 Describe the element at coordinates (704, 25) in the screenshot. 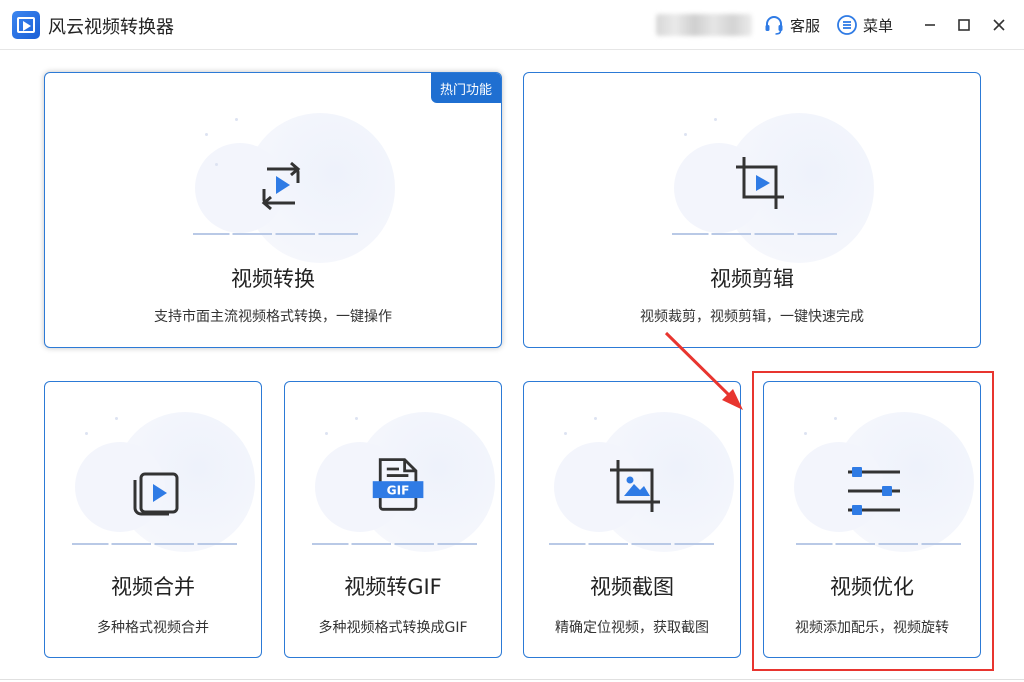

I see `user-account-blurred` at that location.